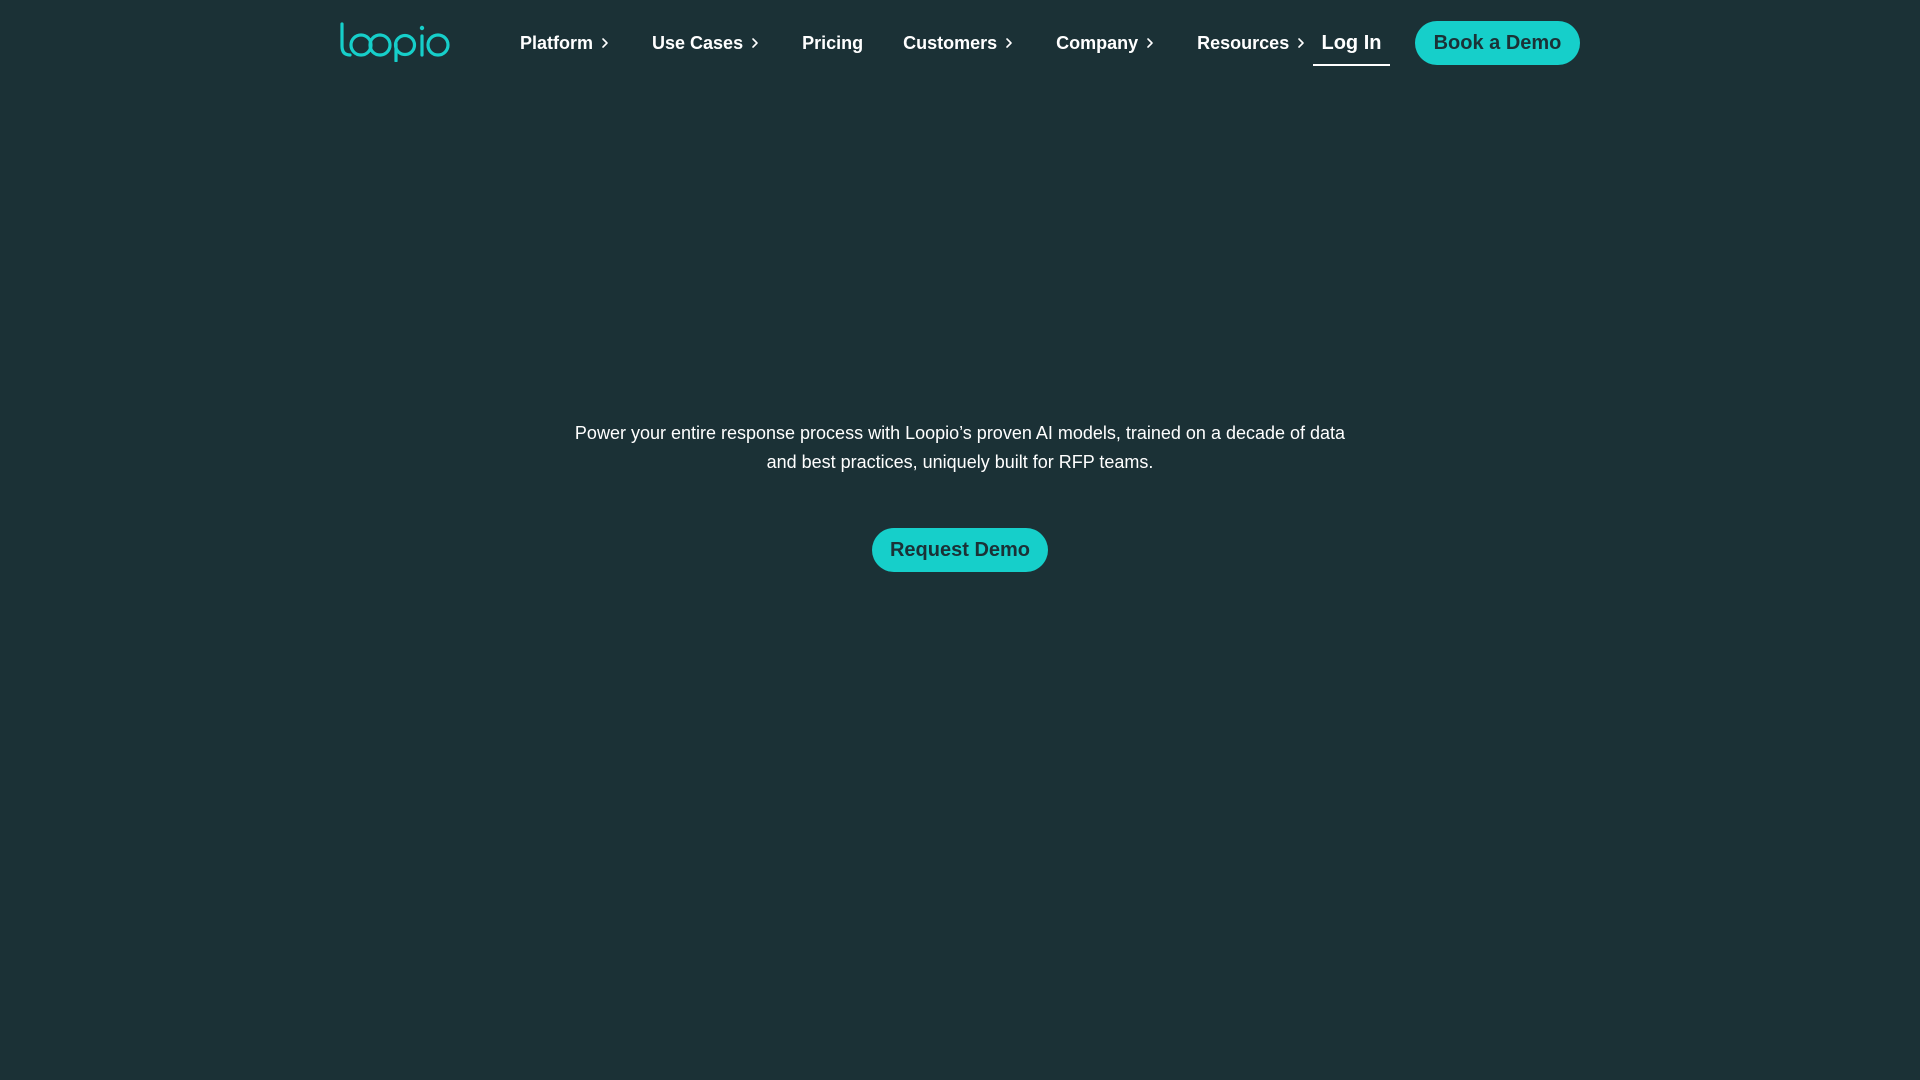 The height and width of the screenshot is (1080, 1920). I want to click on book-demo-button: Book a Demo, so click(1497, 43).